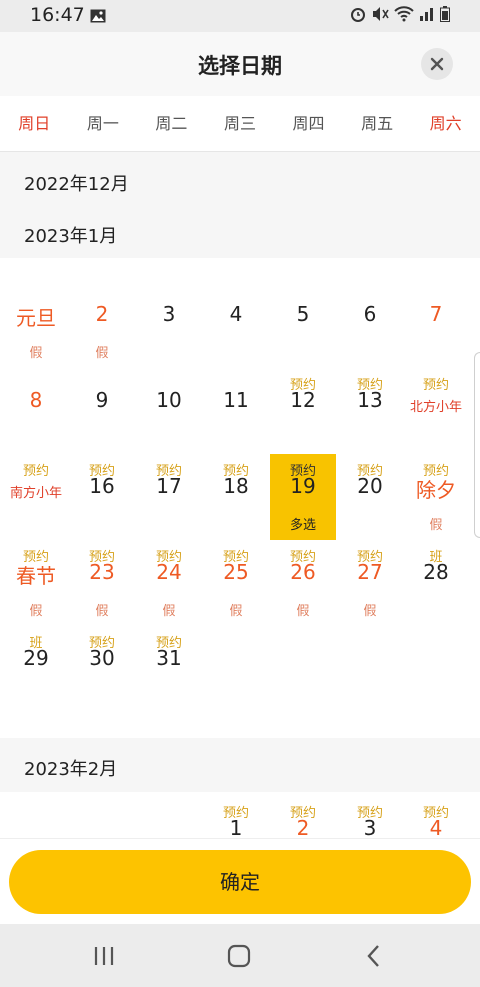  I want to click on mute-icon, so click(380, 16).